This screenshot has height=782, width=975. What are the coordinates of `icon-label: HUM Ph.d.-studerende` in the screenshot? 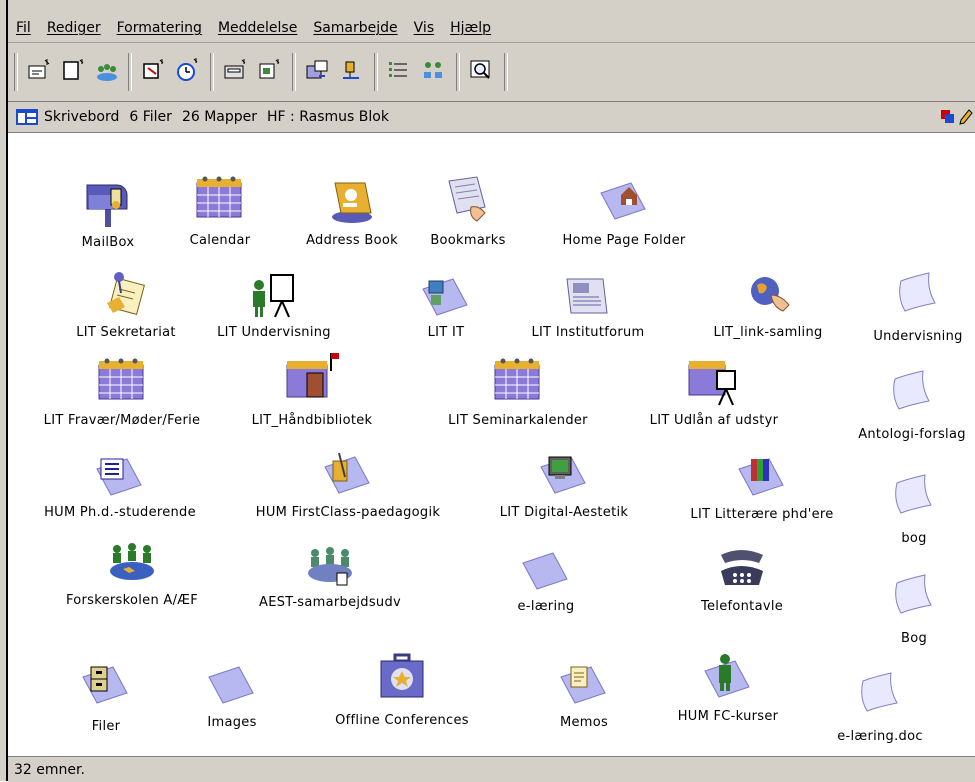 It's located at (120, 512).